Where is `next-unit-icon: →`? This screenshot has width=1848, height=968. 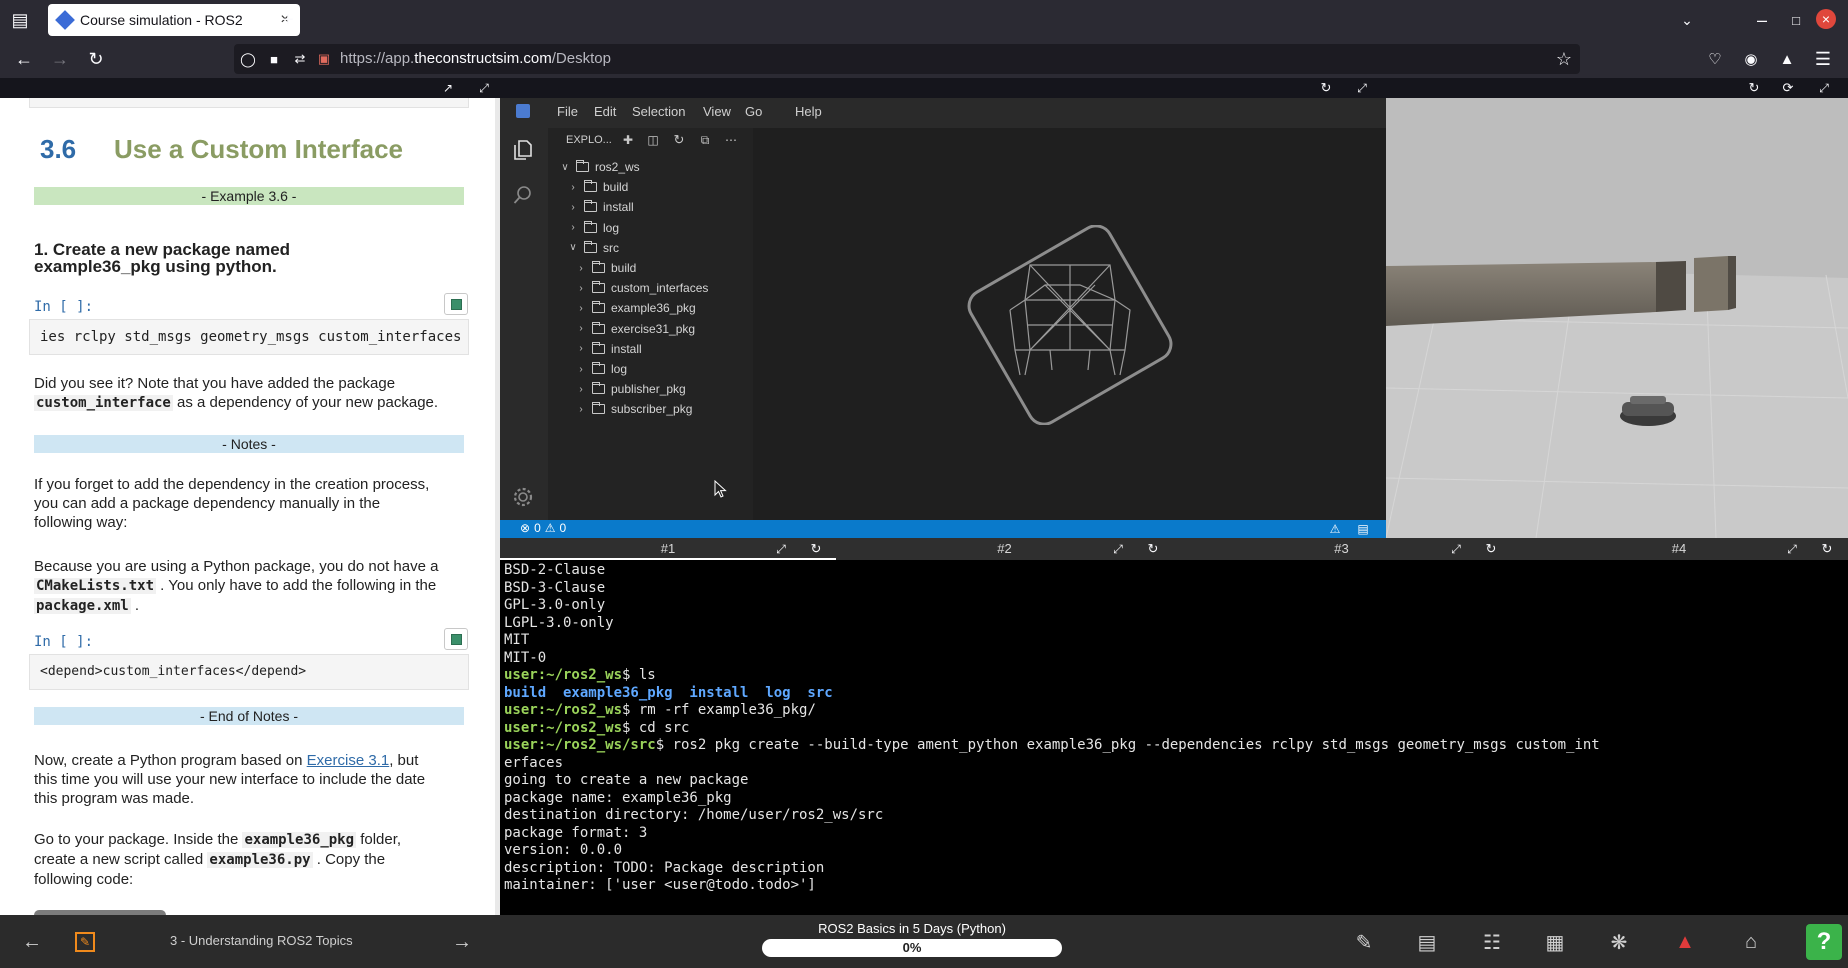 next-unit-icon: → is located at coordinates (462, 942).